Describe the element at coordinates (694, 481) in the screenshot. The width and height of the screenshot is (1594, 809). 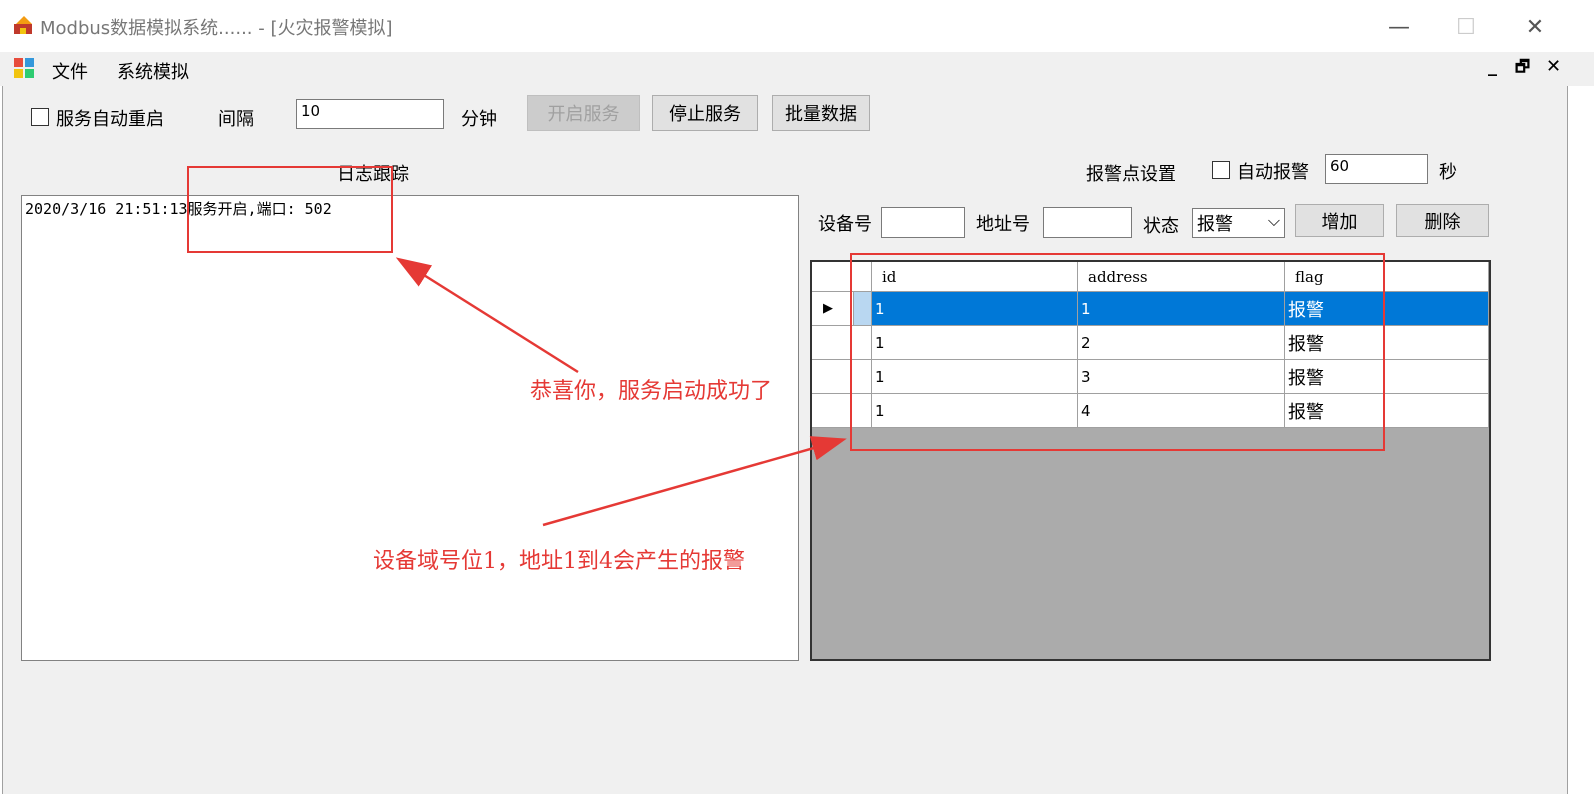
I see `arrow-to-grid` at that location.